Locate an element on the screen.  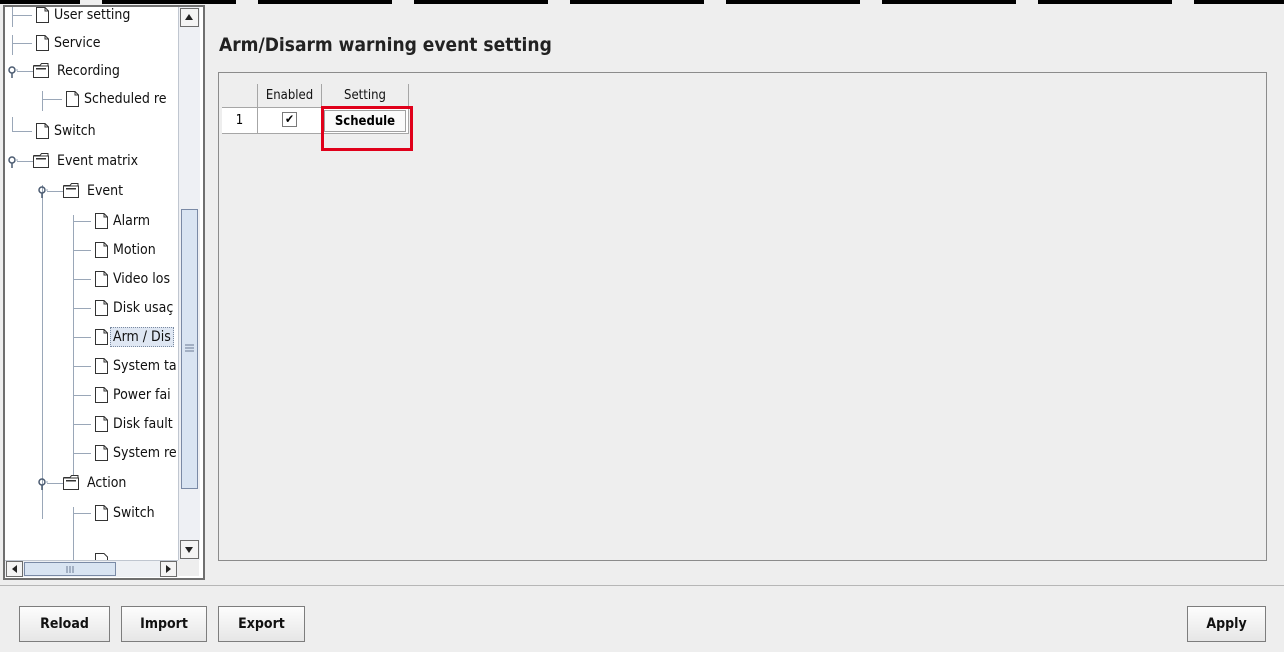
top-edge-strip is located at coordinates (642, 2).